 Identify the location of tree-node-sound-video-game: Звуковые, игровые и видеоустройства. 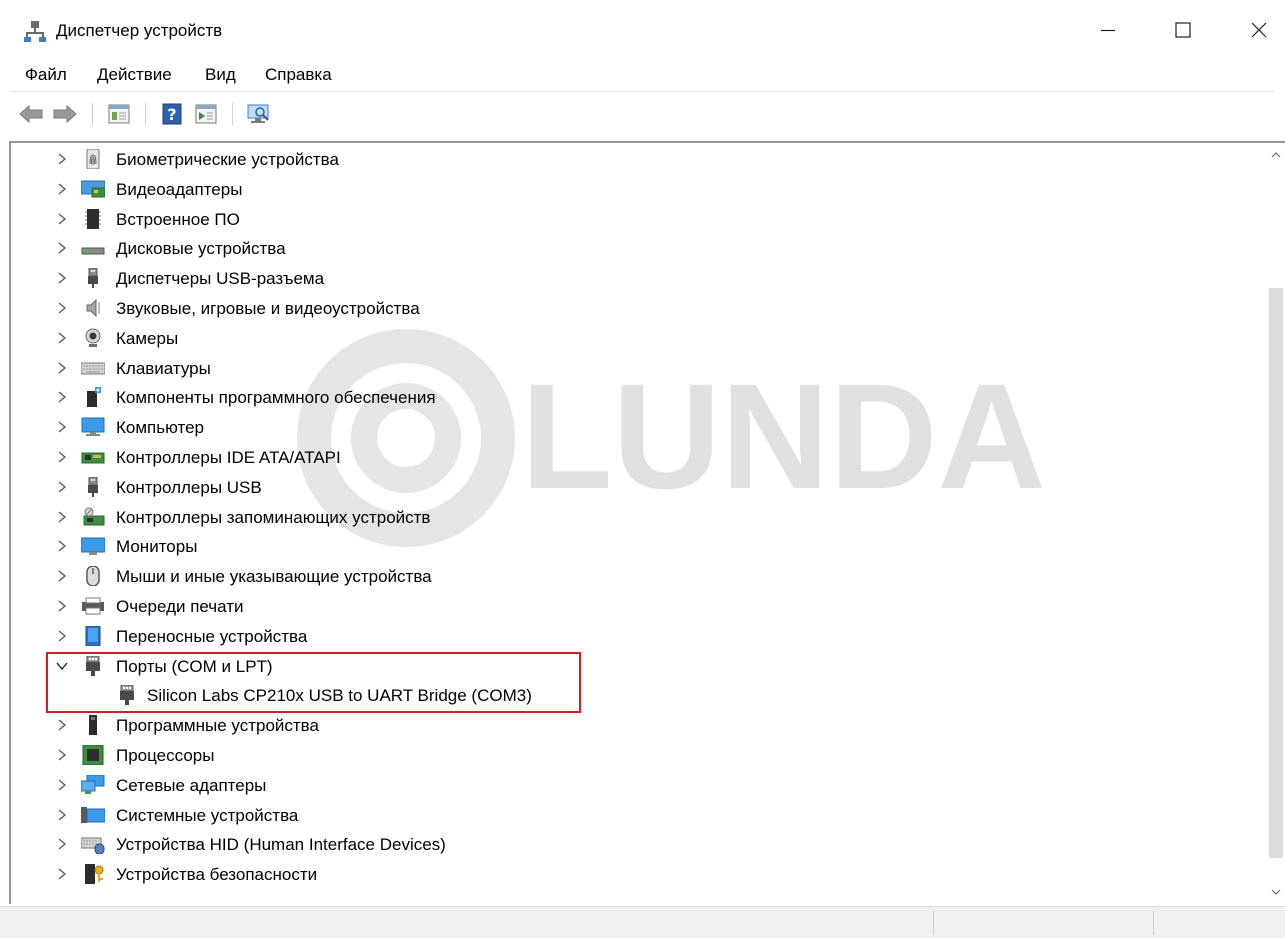
(639, 309).